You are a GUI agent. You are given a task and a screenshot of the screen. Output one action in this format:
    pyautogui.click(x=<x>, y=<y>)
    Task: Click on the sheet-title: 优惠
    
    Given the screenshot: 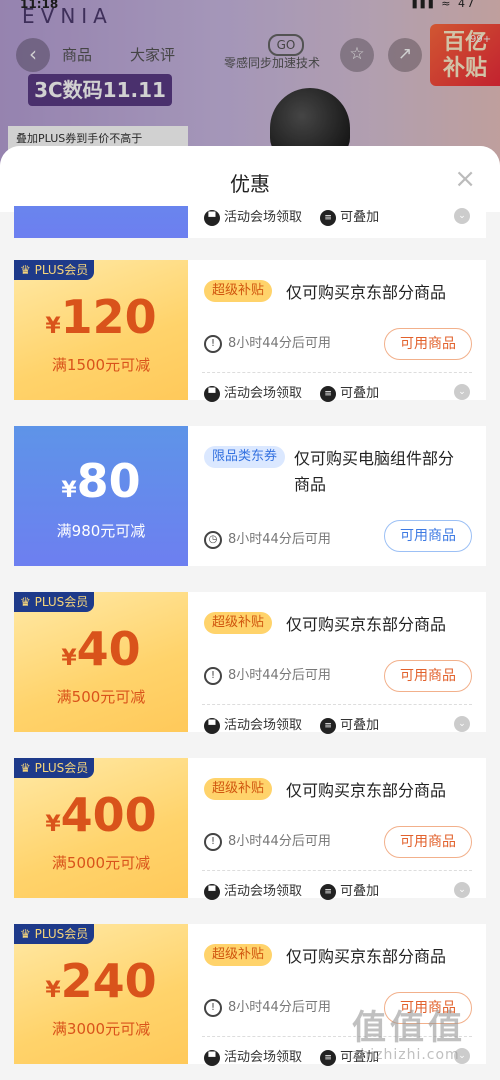 What is the action you would take?
    pyautogui.click(x=250, y=184)
    